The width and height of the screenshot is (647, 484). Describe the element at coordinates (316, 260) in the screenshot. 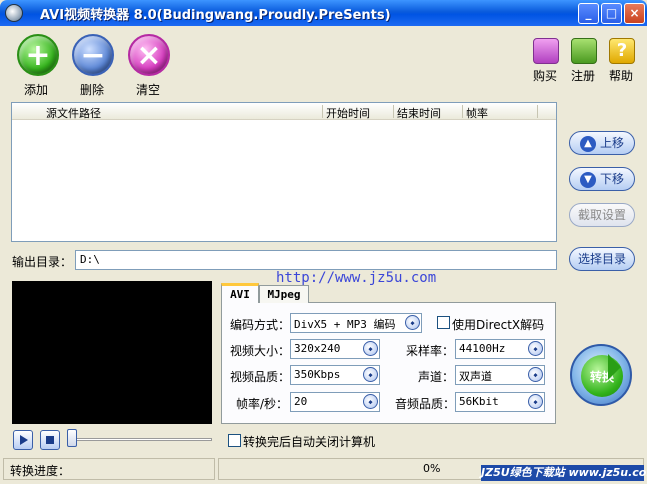

I see `output-dir-input: D:\` at that location.